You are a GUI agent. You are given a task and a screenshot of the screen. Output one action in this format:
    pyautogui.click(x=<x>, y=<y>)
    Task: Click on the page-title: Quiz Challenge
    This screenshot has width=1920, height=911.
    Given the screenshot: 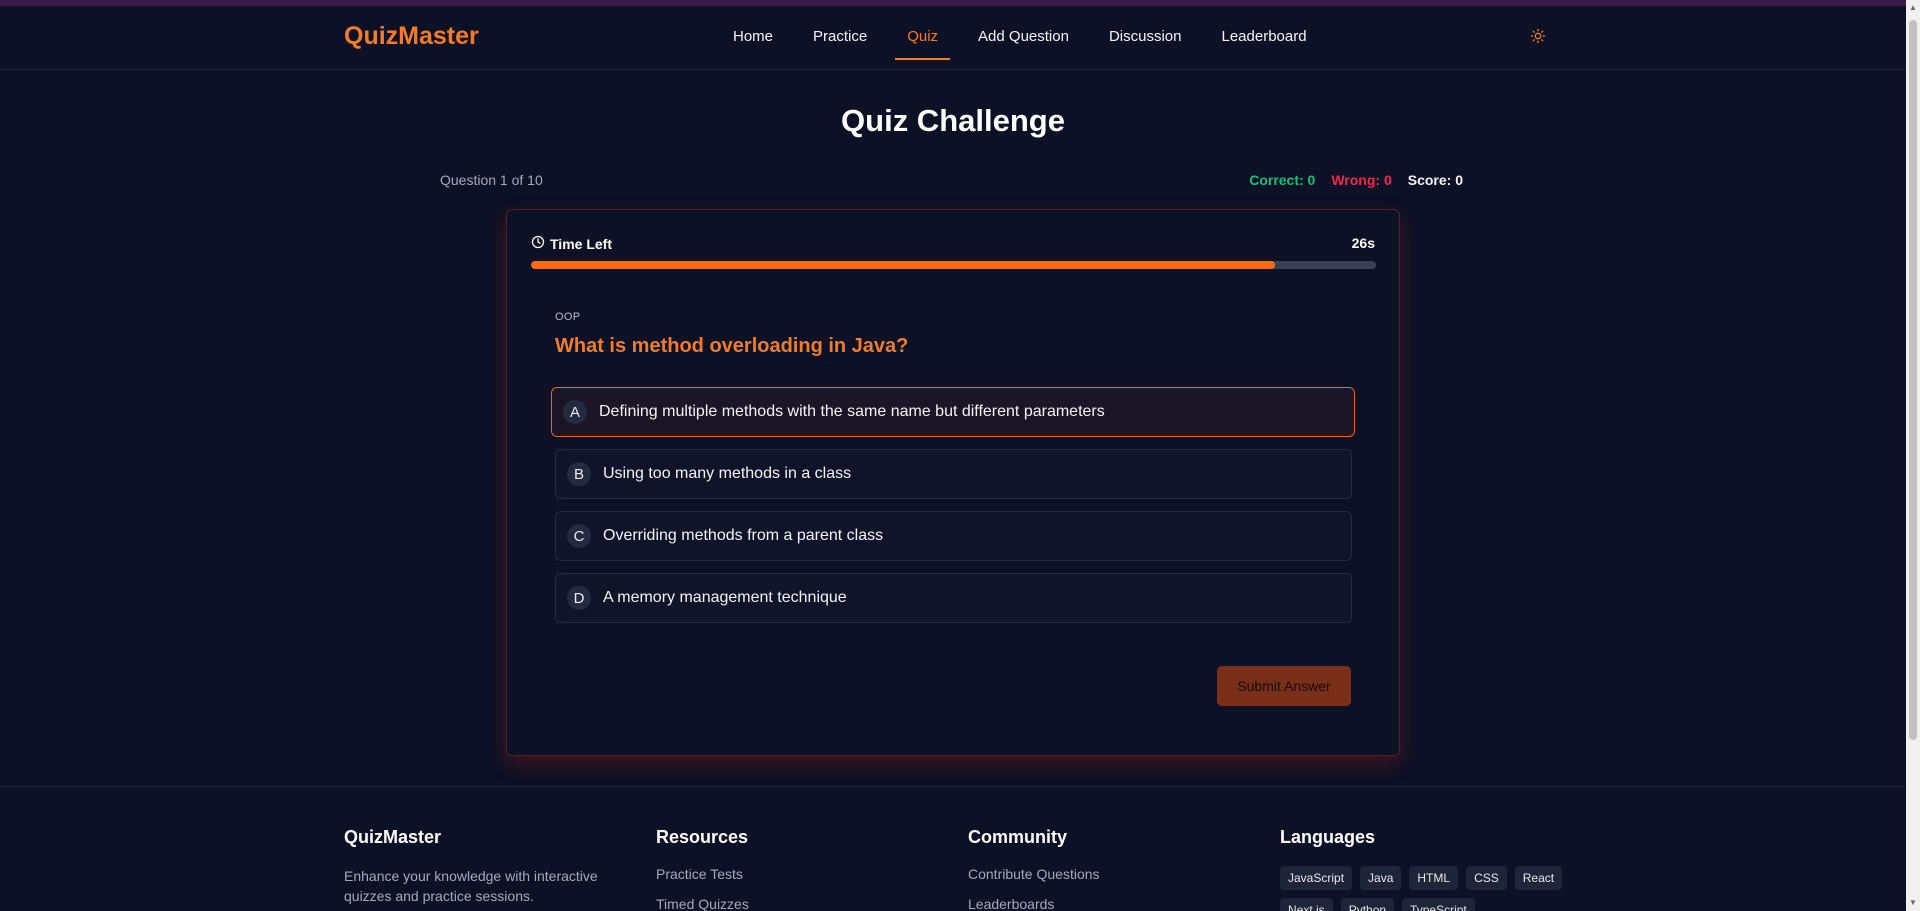 What is the action you would take?
    pyautogui.click(x=953, y=120)
    